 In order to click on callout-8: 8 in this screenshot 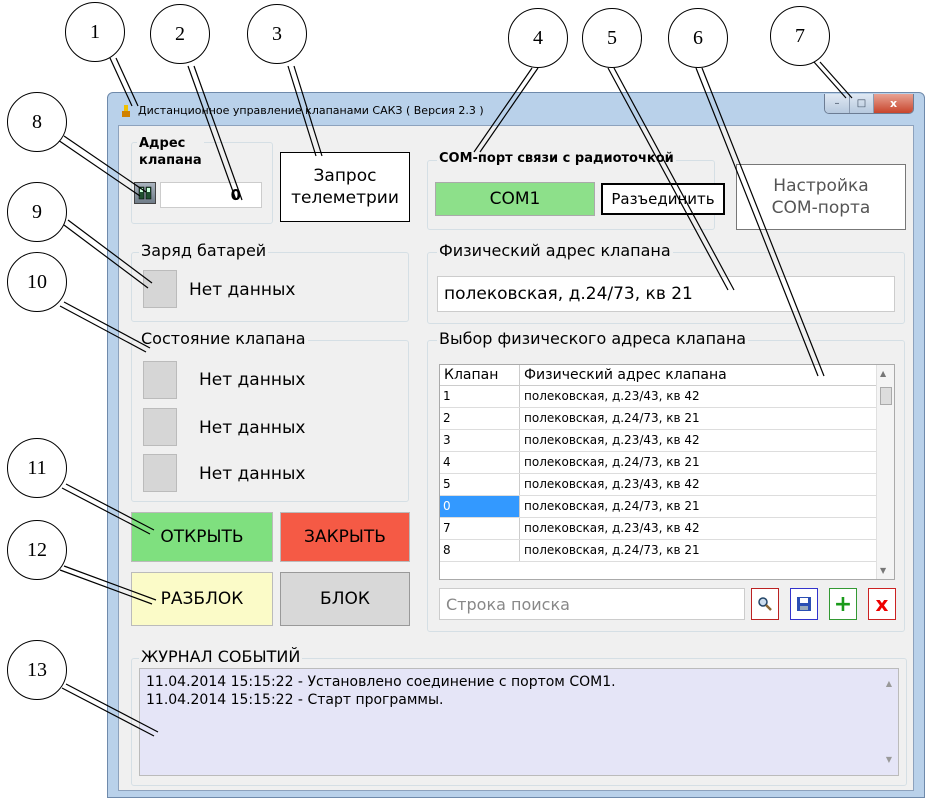, I will do `click(37, 122)`.